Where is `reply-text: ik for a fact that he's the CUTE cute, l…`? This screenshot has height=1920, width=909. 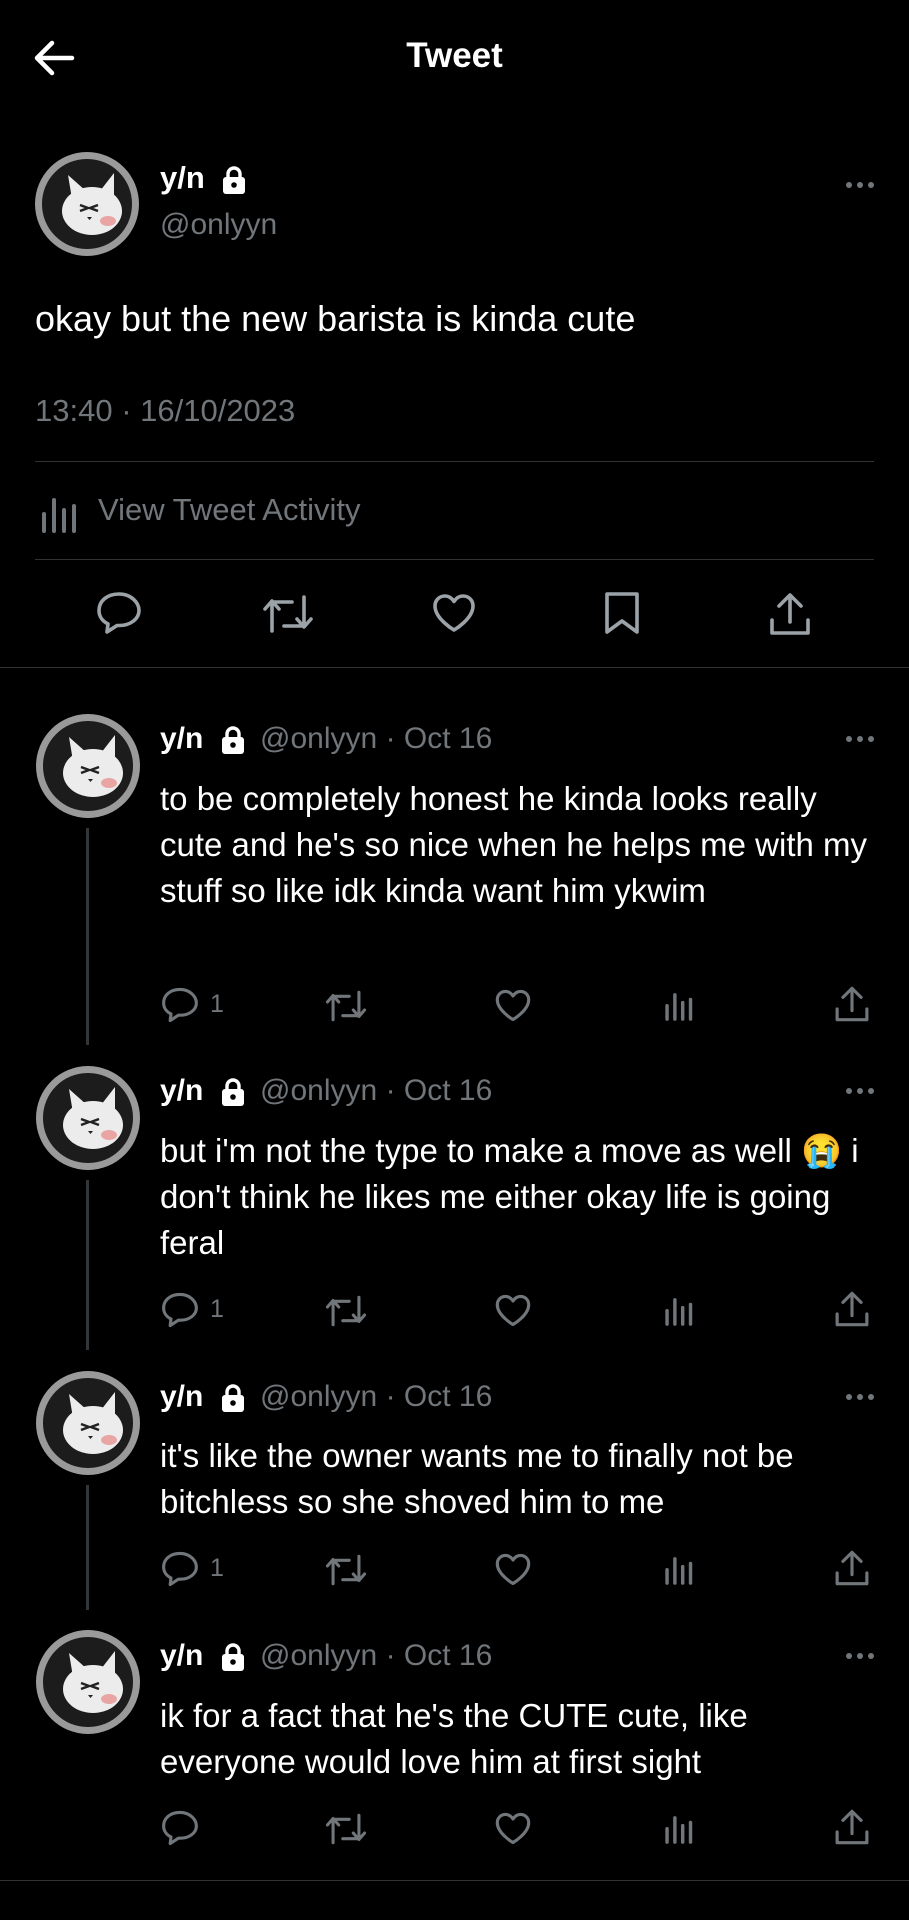 reply-text: ik for a fact that he's the CUTE cute, l… is located at coordinates (454, 1738).